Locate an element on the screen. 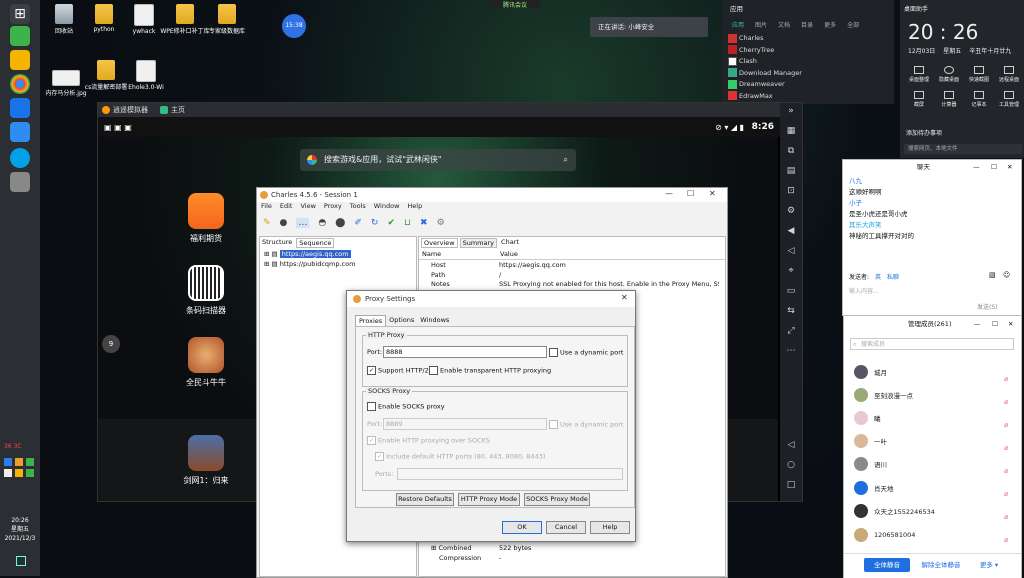 The width and height of the screenshot is (1024, 578). tab-overview: Overview is located at coordinates (439, 243).